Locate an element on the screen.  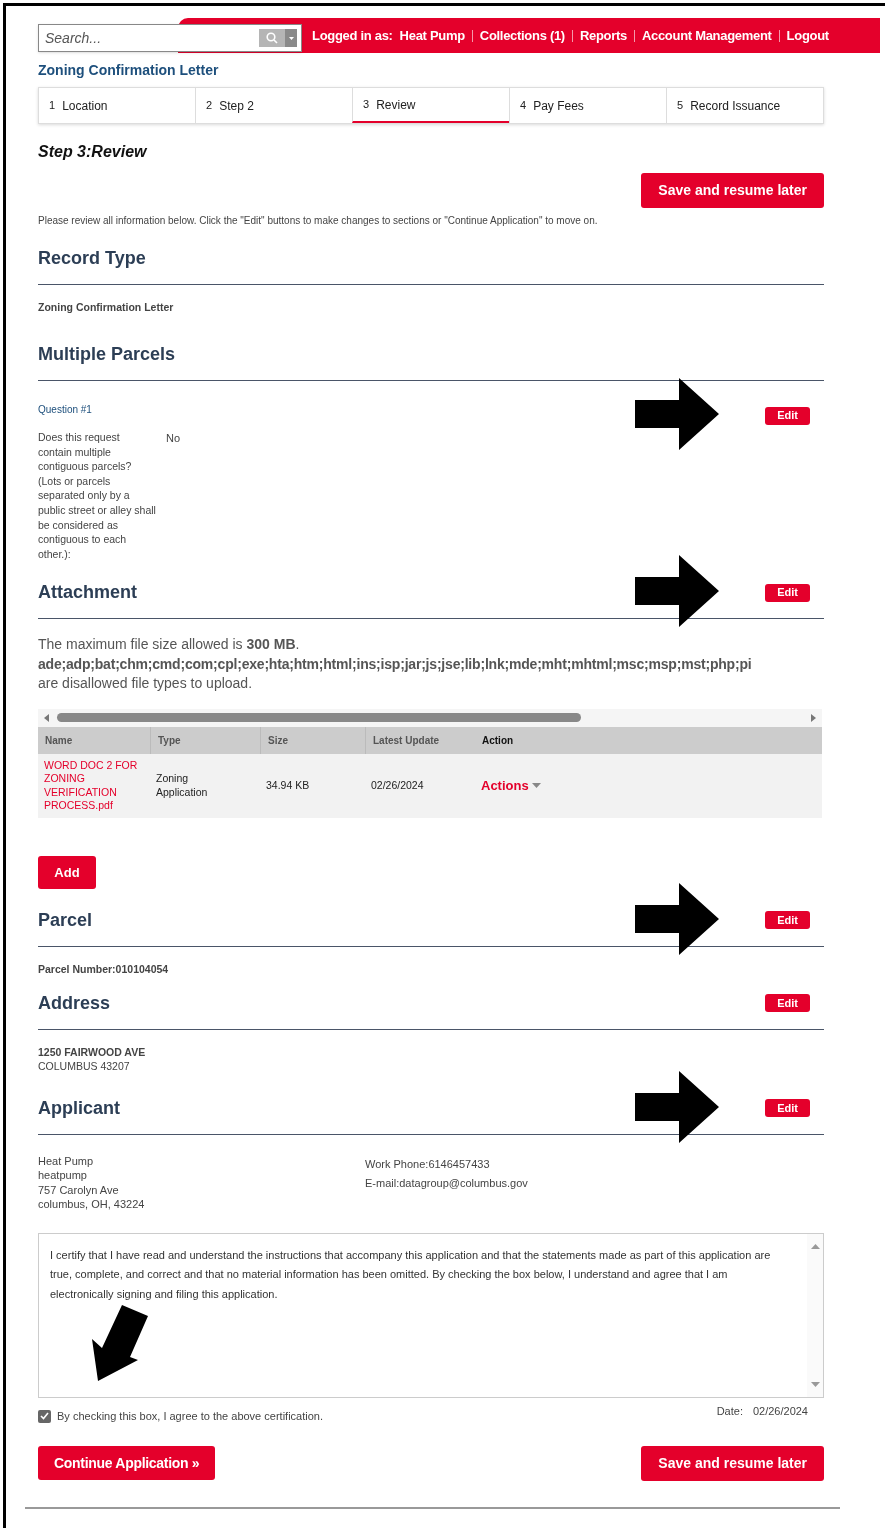
search-icon is located at coordinates (272, 38).